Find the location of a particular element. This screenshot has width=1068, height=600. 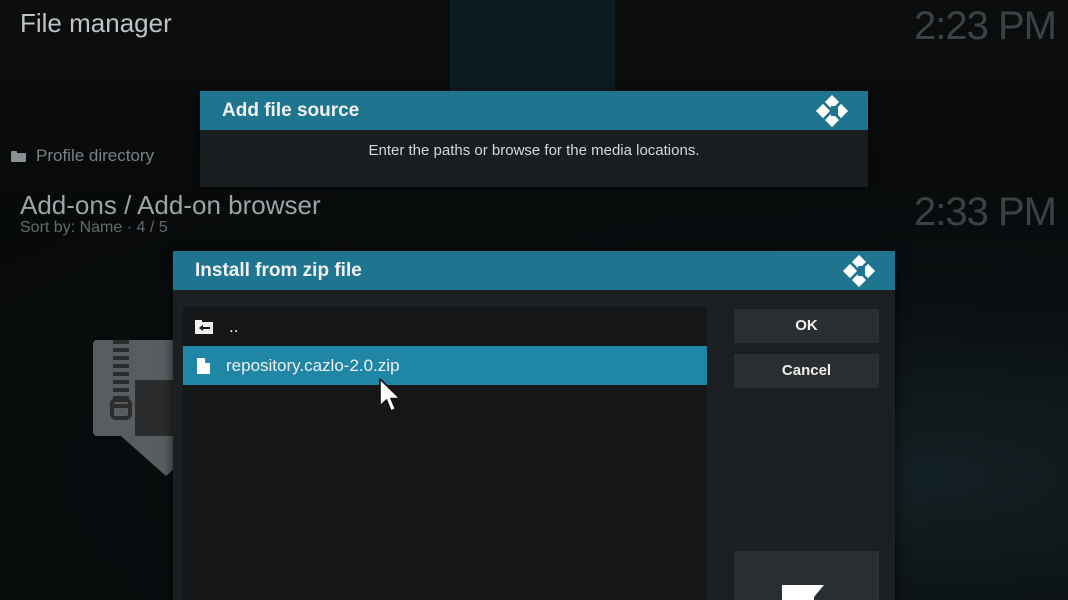

dialog-header: Install from zip file is located at coordinates (534, 270).